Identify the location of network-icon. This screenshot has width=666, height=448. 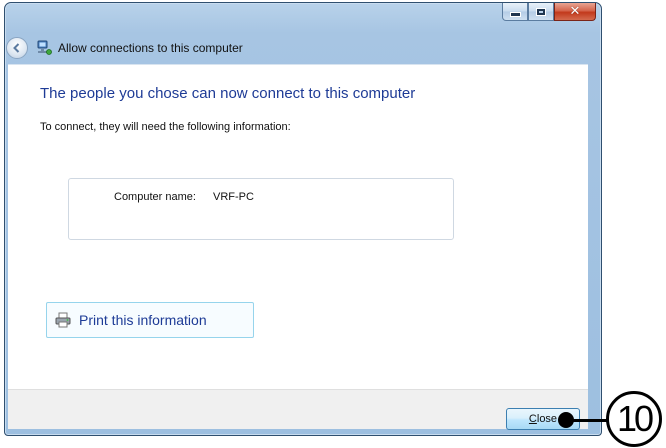
(44, 47).